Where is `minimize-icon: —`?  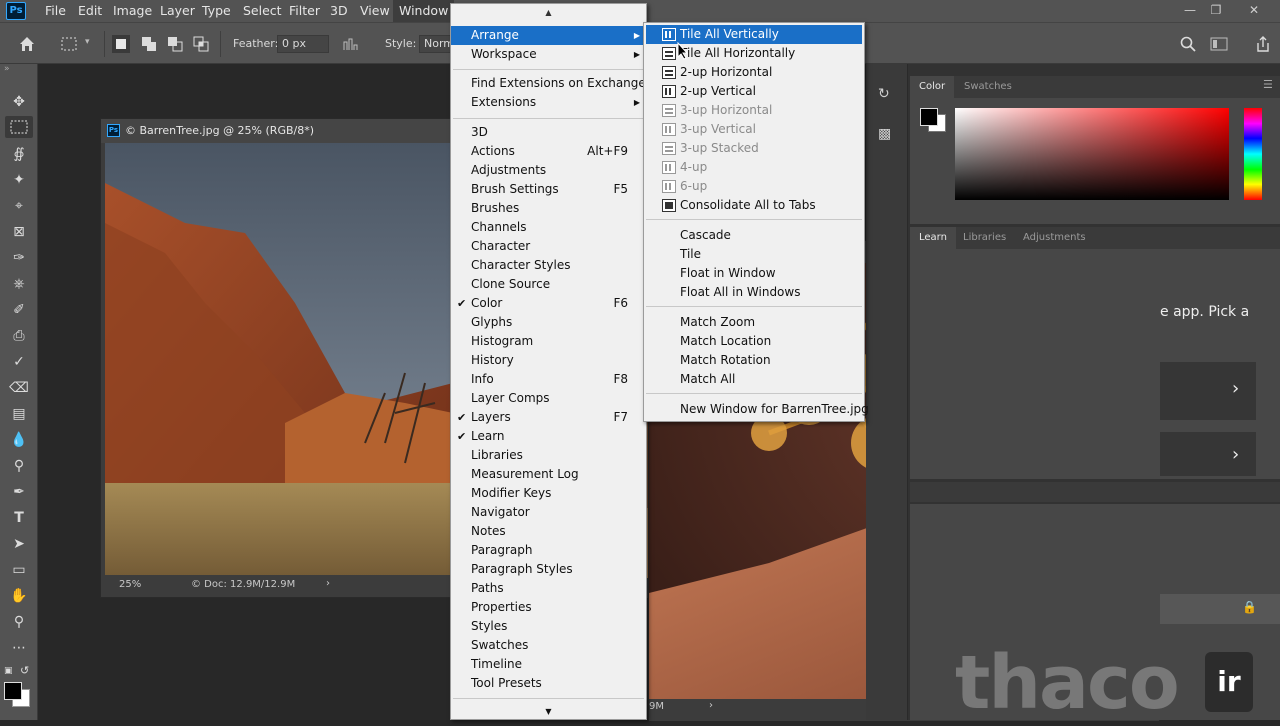
minimize-icon: — is located at coordinates (1190, 10).